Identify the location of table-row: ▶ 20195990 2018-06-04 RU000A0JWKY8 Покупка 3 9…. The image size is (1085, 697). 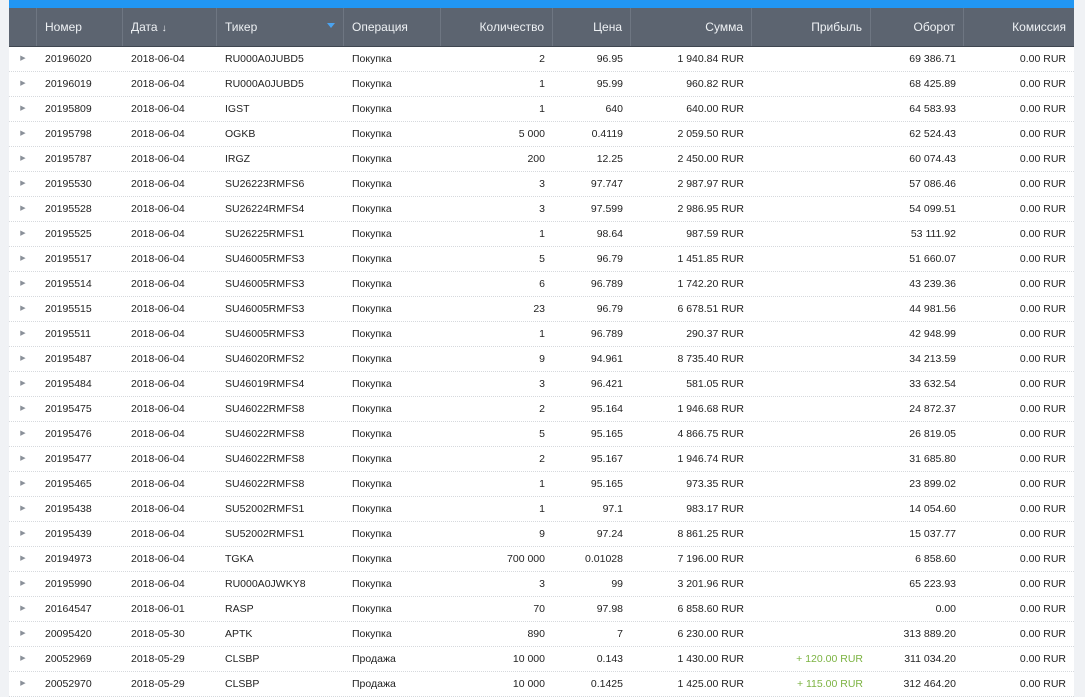
(541, 584).